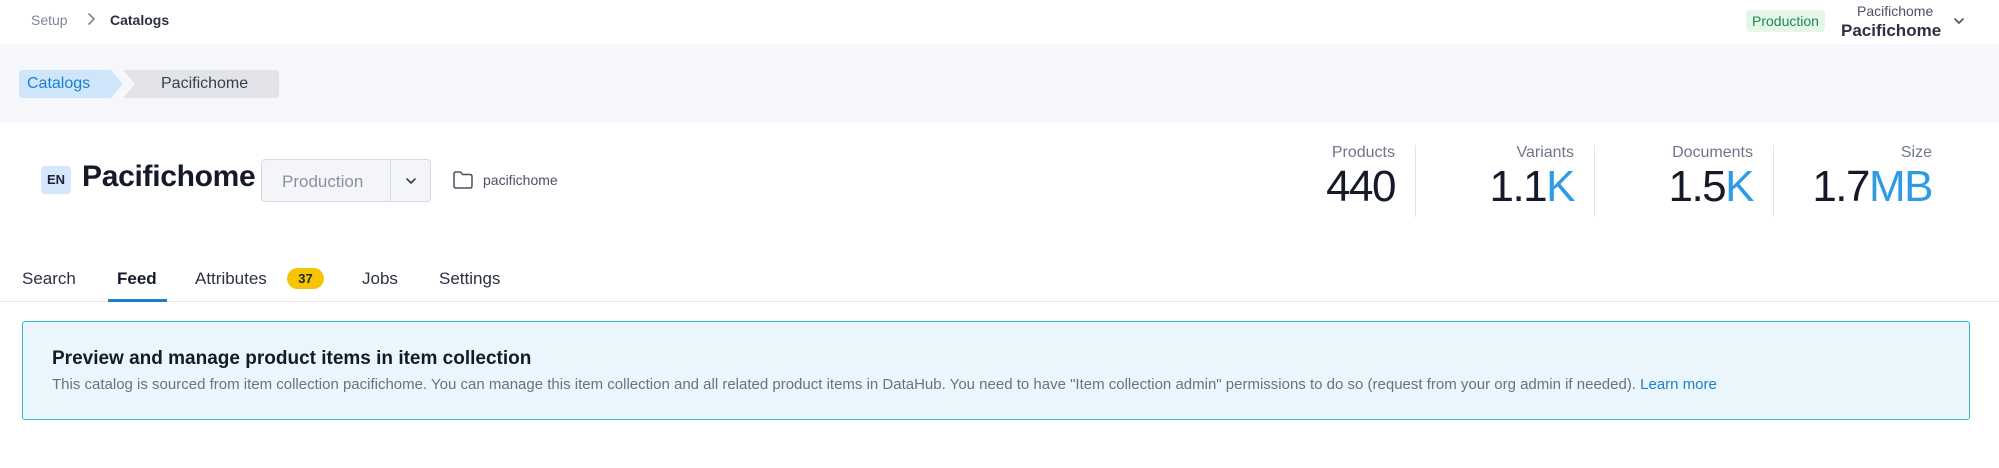  What do you see at coordinates (469, 279) in the screenshot?
I see `tab-settings: Settings` at bounding box center [469, 279].